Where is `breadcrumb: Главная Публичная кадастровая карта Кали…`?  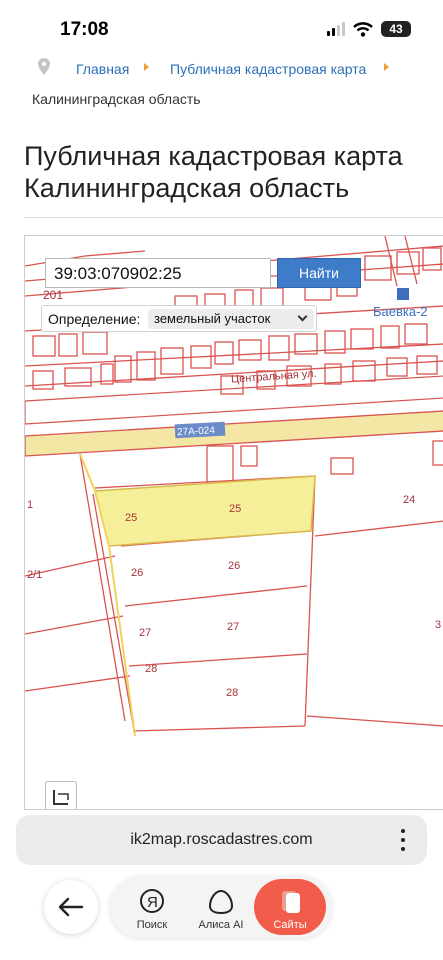 breadcrumb: Главная Публичная кадастровая карта Кали… is located at coordinates (235, 88).